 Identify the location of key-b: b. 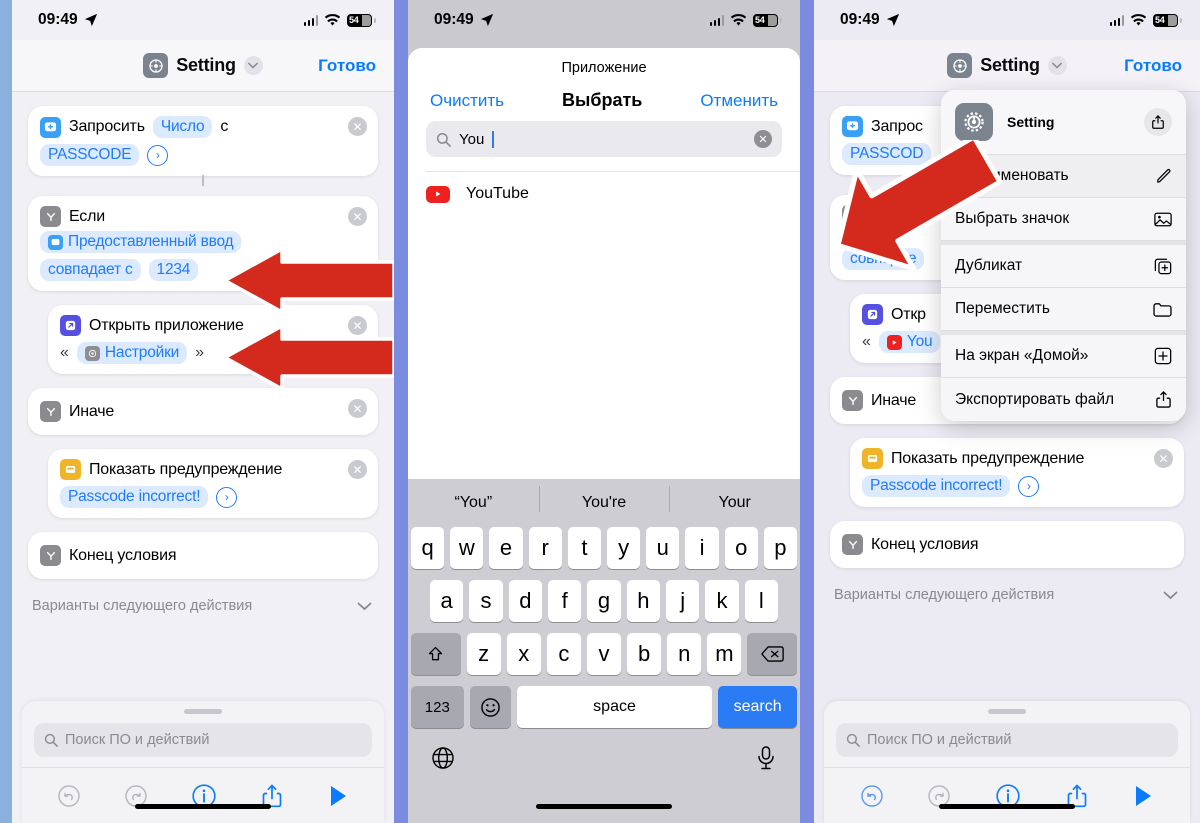
(644, 654).